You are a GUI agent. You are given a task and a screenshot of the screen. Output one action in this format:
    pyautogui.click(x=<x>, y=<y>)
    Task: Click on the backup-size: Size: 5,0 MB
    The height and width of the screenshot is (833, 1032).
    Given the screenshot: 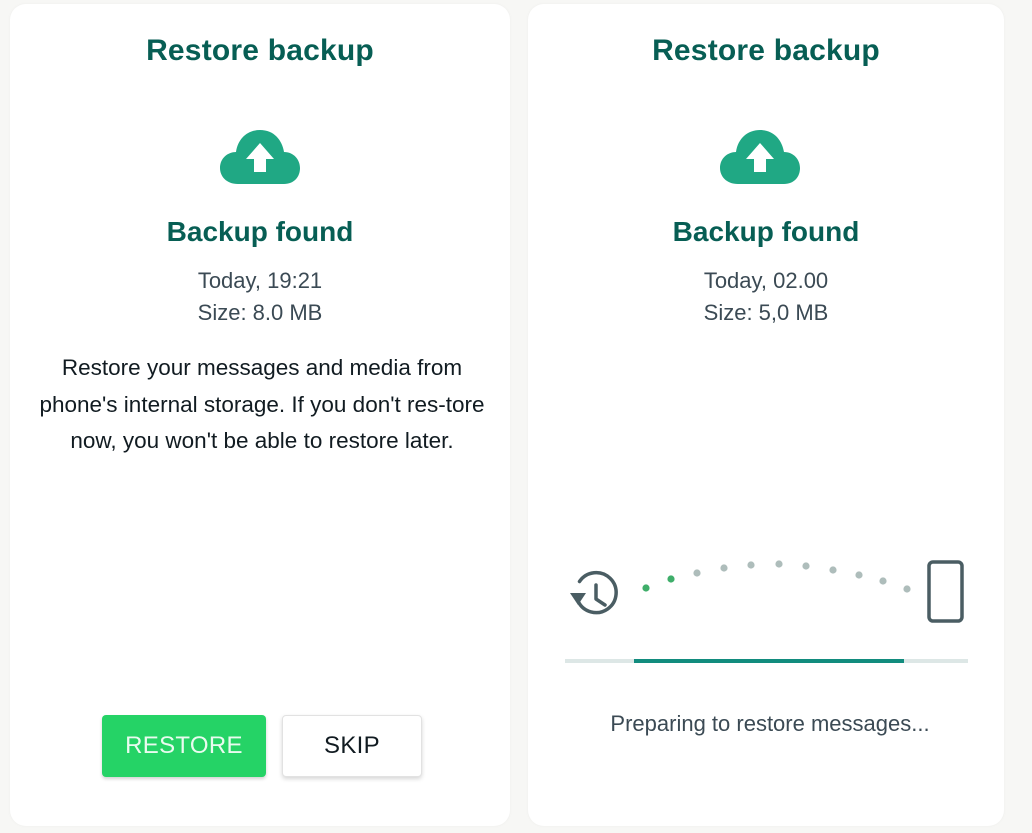 What is the action you would take?
    pyautogui.click(x=766, y=312)
    